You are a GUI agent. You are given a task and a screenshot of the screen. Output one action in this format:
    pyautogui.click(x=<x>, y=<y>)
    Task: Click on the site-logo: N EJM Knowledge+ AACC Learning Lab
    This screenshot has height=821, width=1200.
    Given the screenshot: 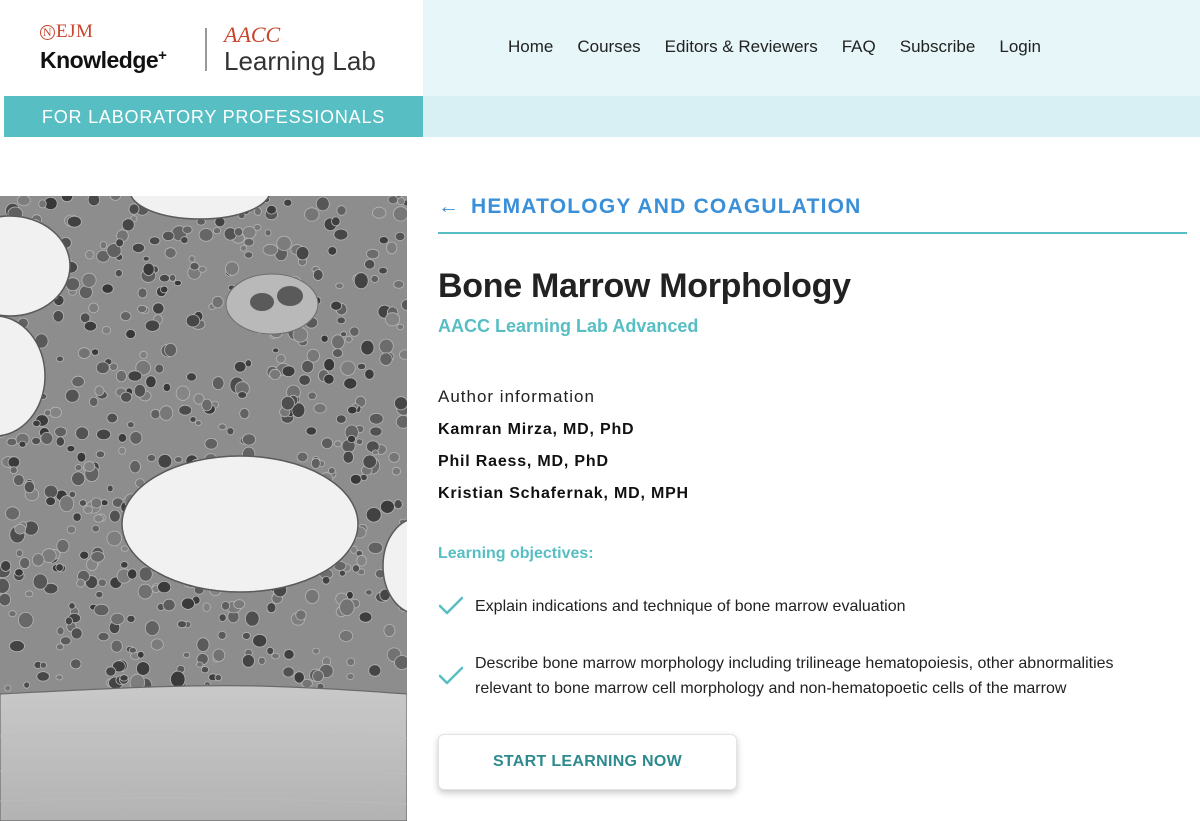 What is the action you would take?
    pyautogui.click(x=213, y=48)
    